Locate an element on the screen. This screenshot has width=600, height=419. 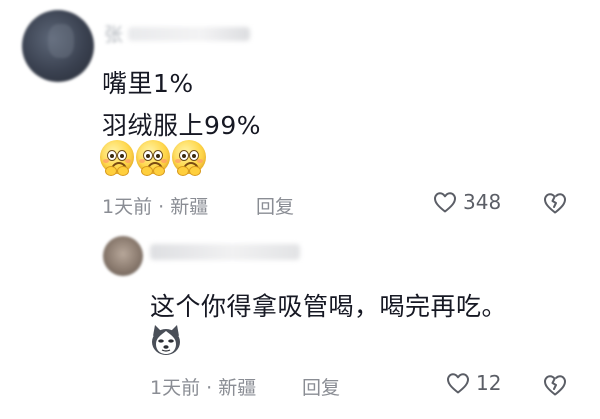
like-count: 12 is located at coordinates (489, 383).